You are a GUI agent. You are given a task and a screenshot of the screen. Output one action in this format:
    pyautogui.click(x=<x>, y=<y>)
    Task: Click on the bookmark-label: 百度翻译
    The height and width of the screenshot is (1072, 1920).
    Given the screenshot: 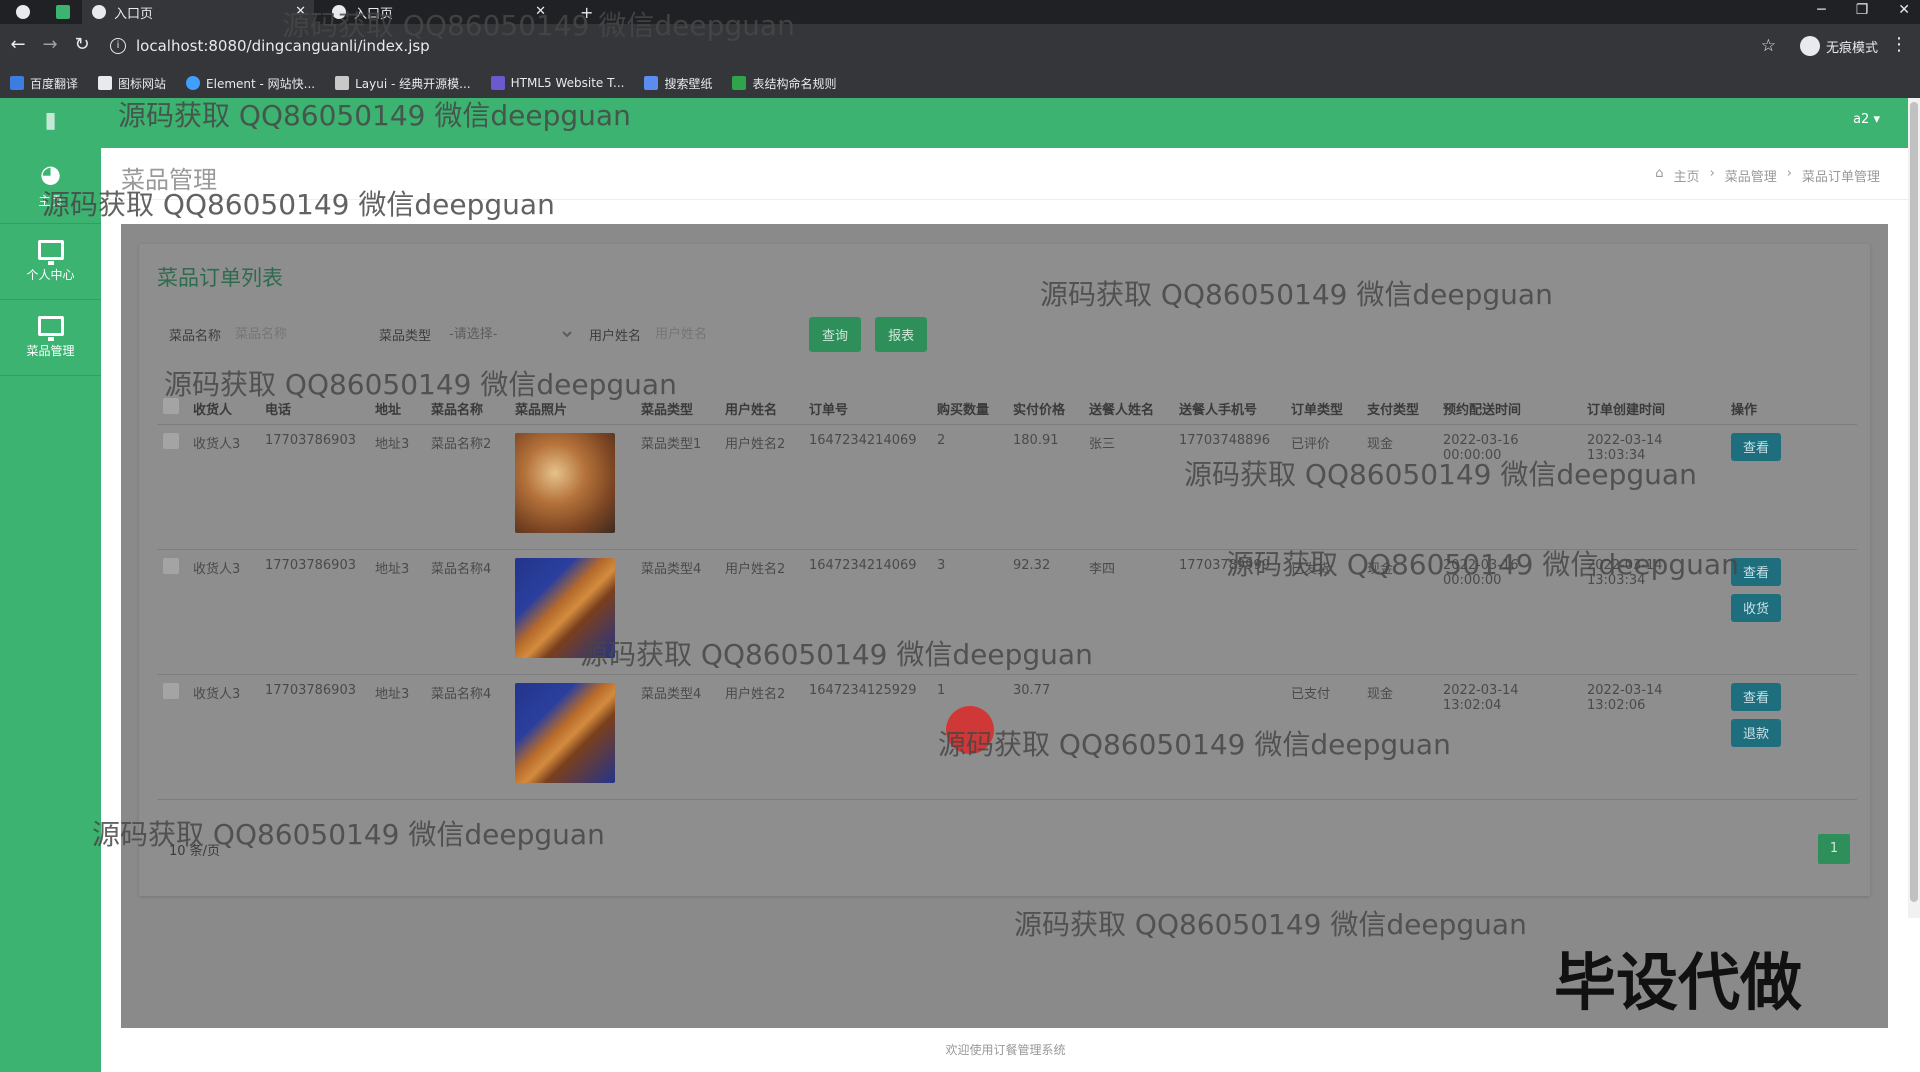 What is the action you would take?
    pyautogui.click(x=54, y=83)
    